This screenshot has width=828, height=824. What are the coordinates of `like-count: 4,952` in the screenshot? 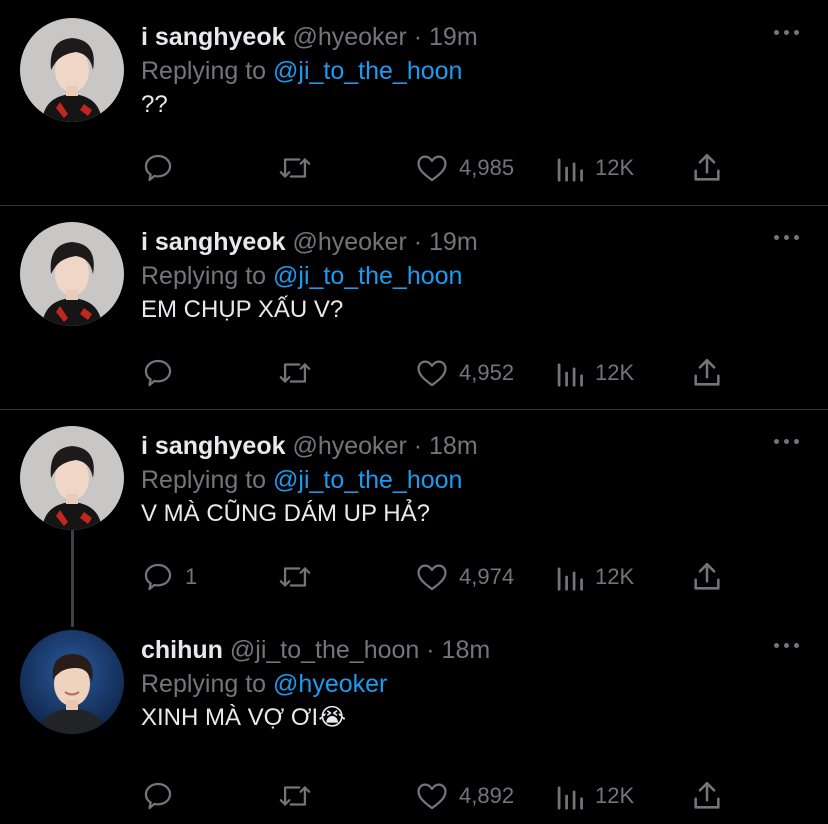 It's located at (487, 372).